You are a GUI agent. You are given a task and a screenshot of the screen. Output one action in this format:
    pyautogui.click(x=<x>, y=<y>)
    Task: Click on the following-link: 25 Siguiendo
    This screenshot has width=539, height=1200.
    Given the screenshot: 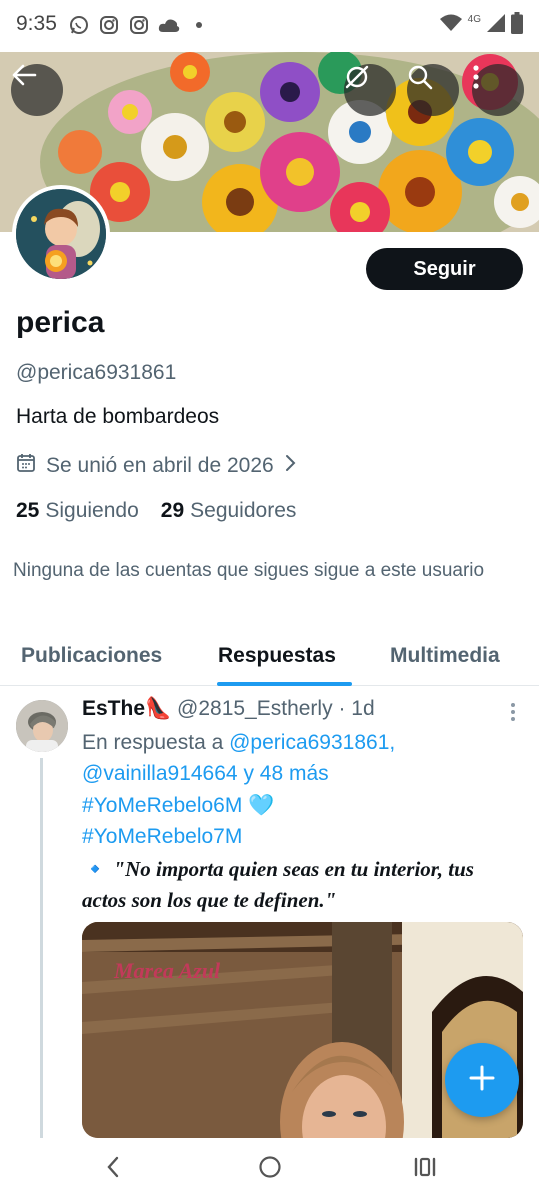 What is the action you would take?
    pyautogui.click(x=77, y=511)
    